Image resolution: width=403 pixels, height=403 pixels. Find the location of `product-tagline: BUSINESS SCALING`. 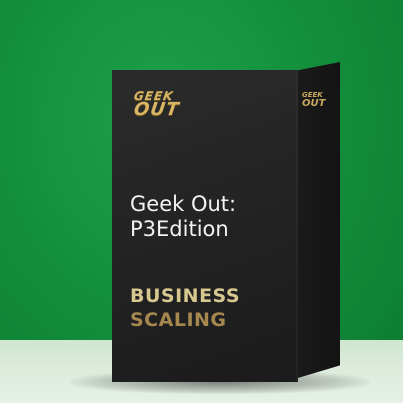

product-tagline: BUSINESS SCALING is located at coordinates (210, 308).